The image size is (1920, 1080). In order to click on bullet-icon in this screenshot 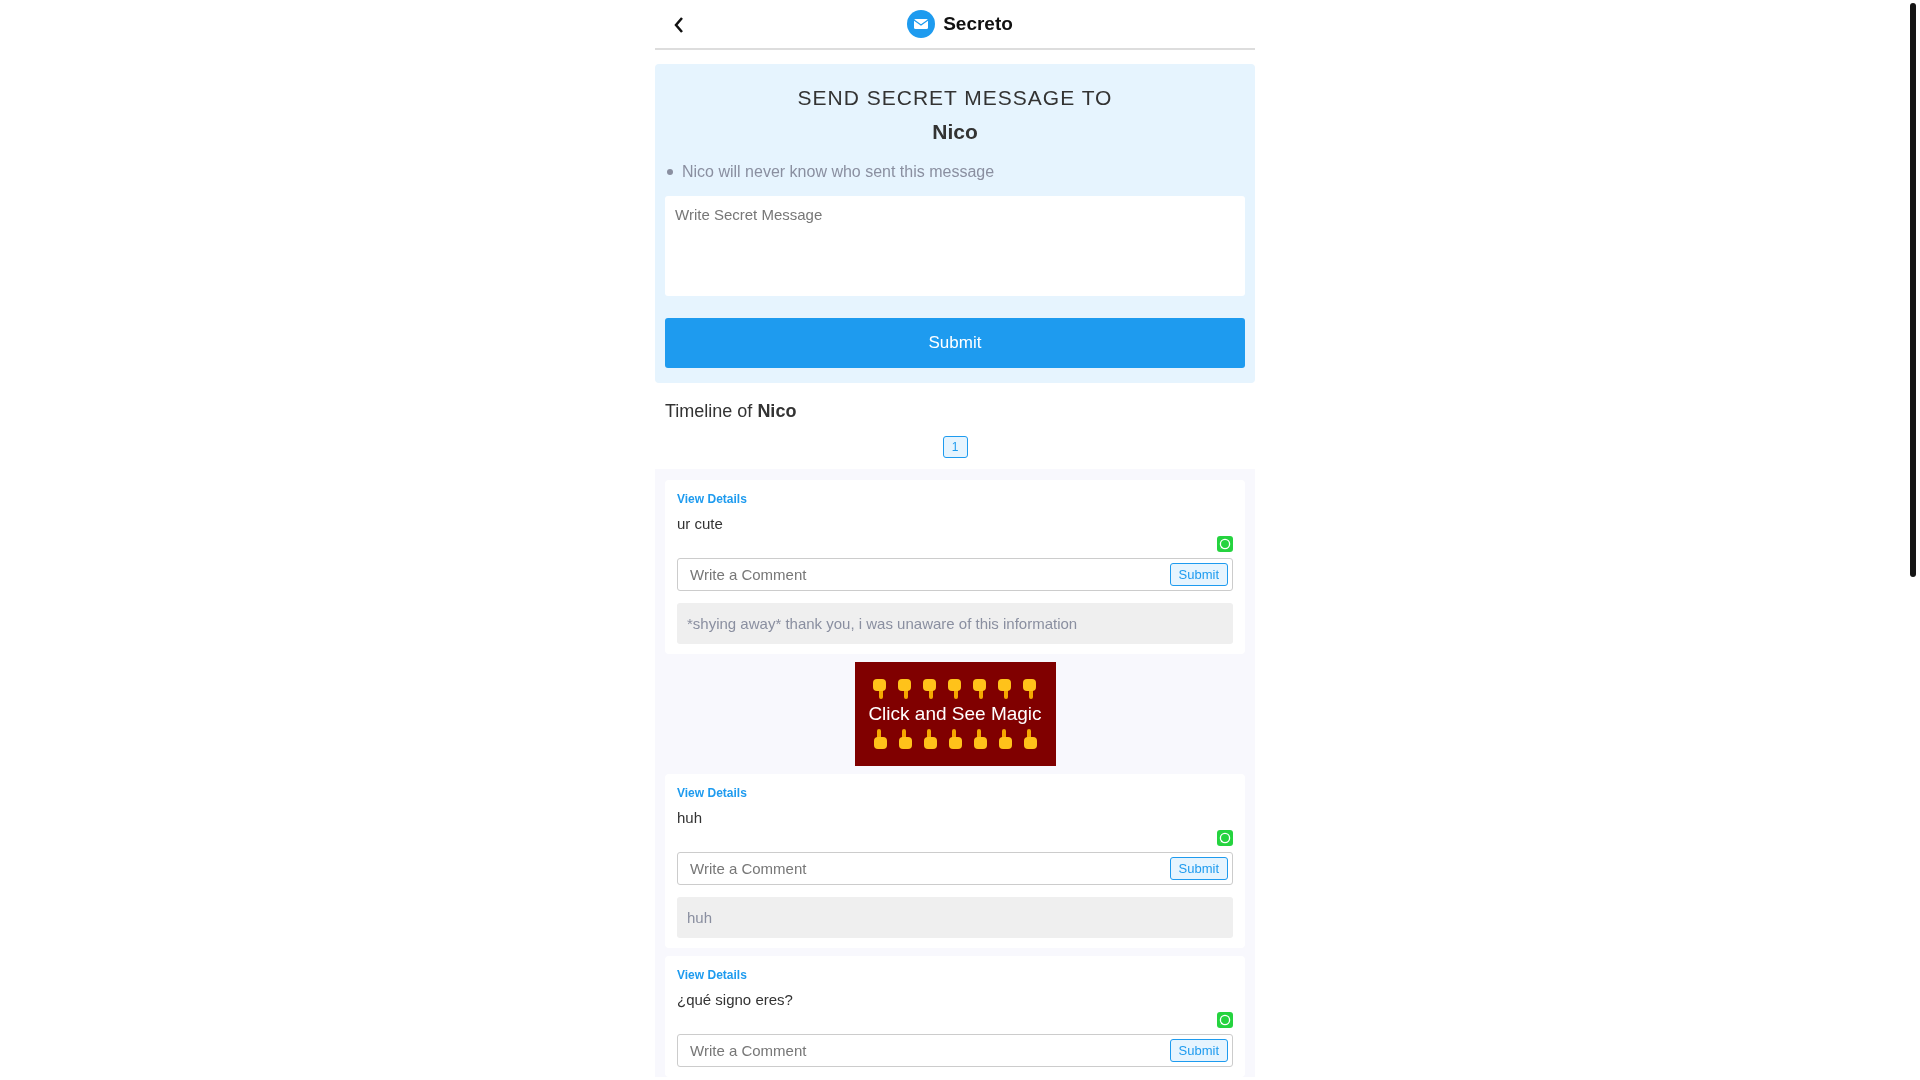, I will do `click(670, 172)`.